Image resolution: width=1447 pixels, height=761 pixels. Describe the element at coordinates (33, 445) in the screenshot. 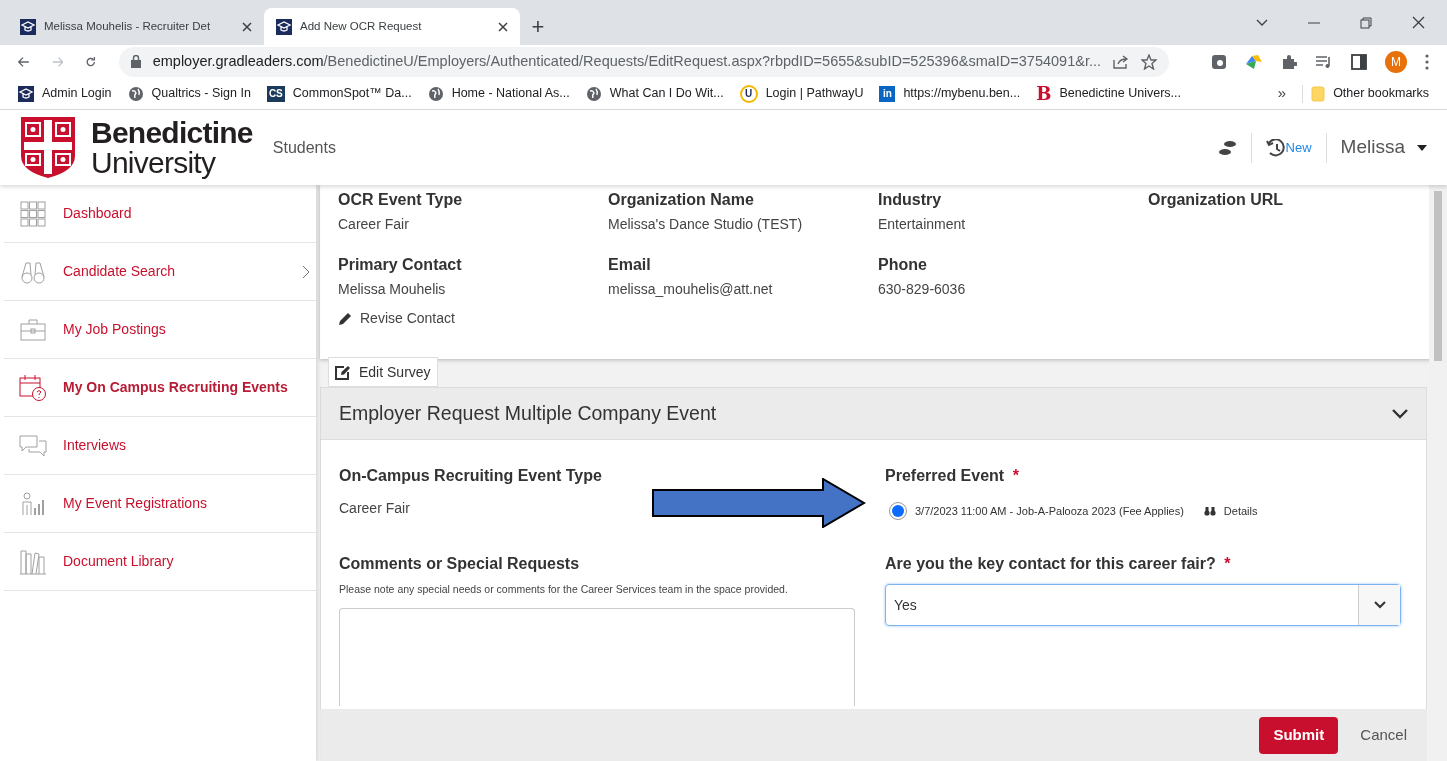

I see `chat-icon` at that location.